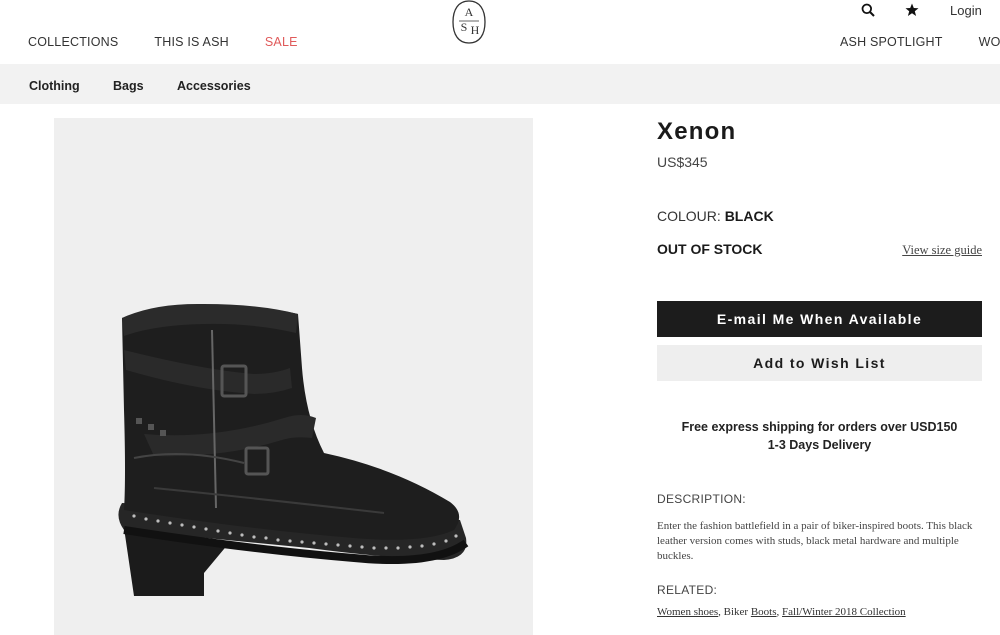 The image size is (1000, 635). What do you see at coordinates (819, 445) in the screenshot?
I see `shipping-line-2: 1-3 Days Delivery` at bounding box center [819, 445].